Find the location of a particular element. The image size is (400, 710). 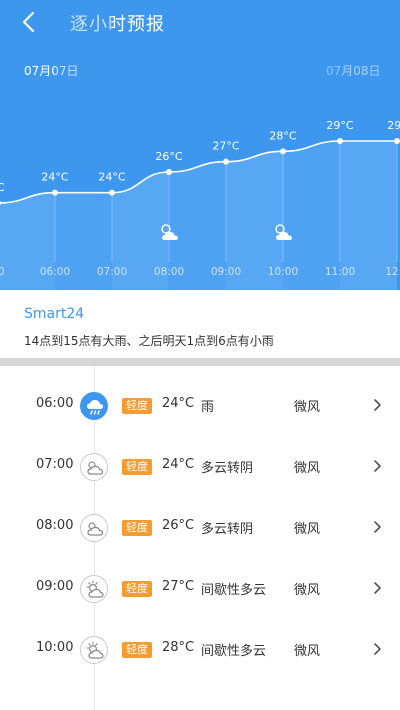

summary-title: Smart24 is located at coordinates (54, 314).